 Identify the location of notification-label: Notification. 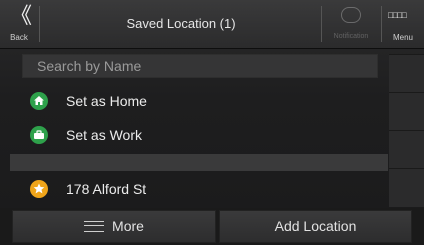
(351, 36).